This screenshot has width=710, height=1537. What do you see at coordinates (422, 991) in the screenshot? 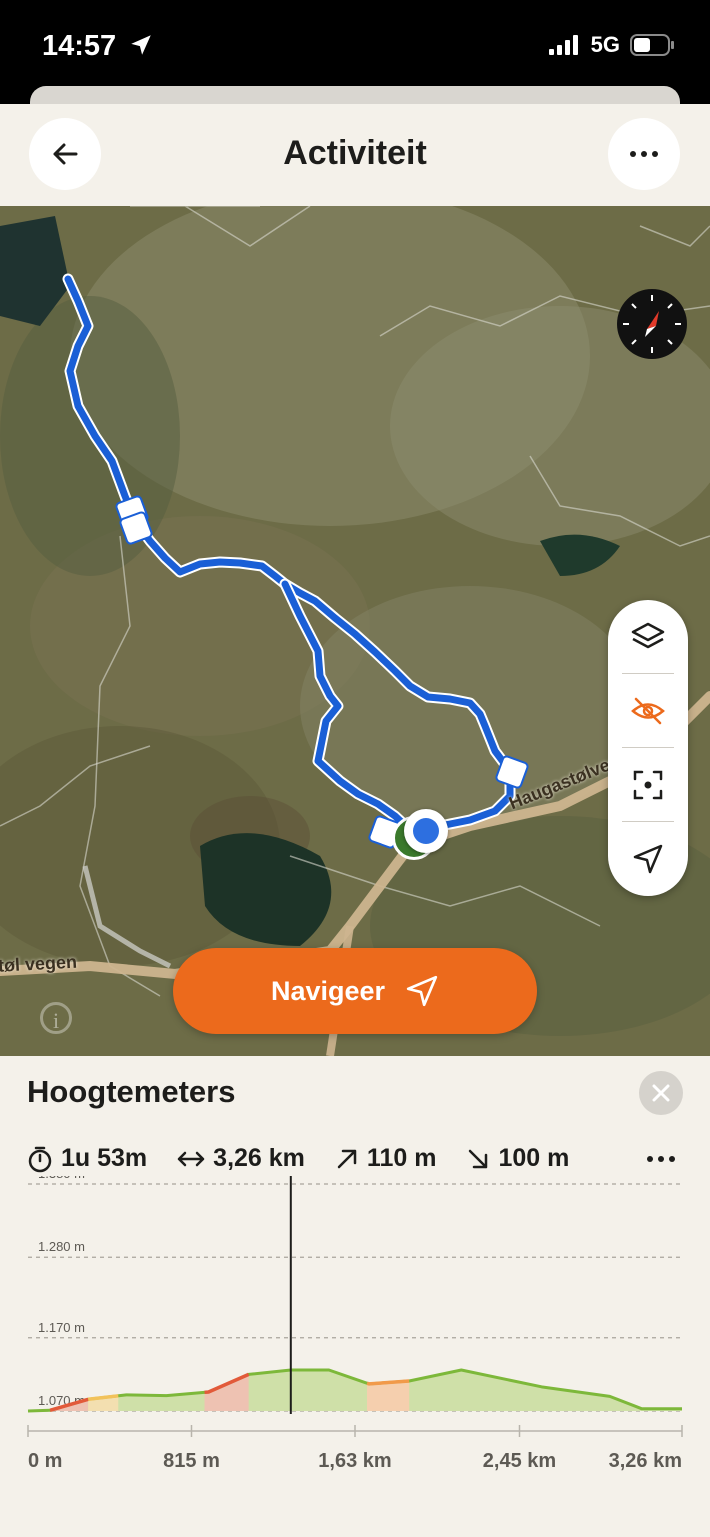
I see `send-arrow-icon` at bounding box center [422, 991].